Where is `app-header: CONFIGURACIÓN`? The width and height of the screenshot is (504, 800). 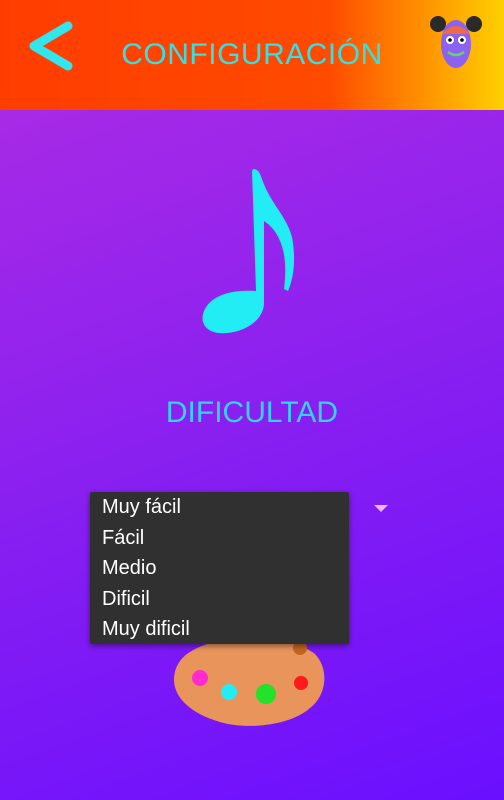
app-header: CONFIGURACIÓN is located at coordinates (252, 55).